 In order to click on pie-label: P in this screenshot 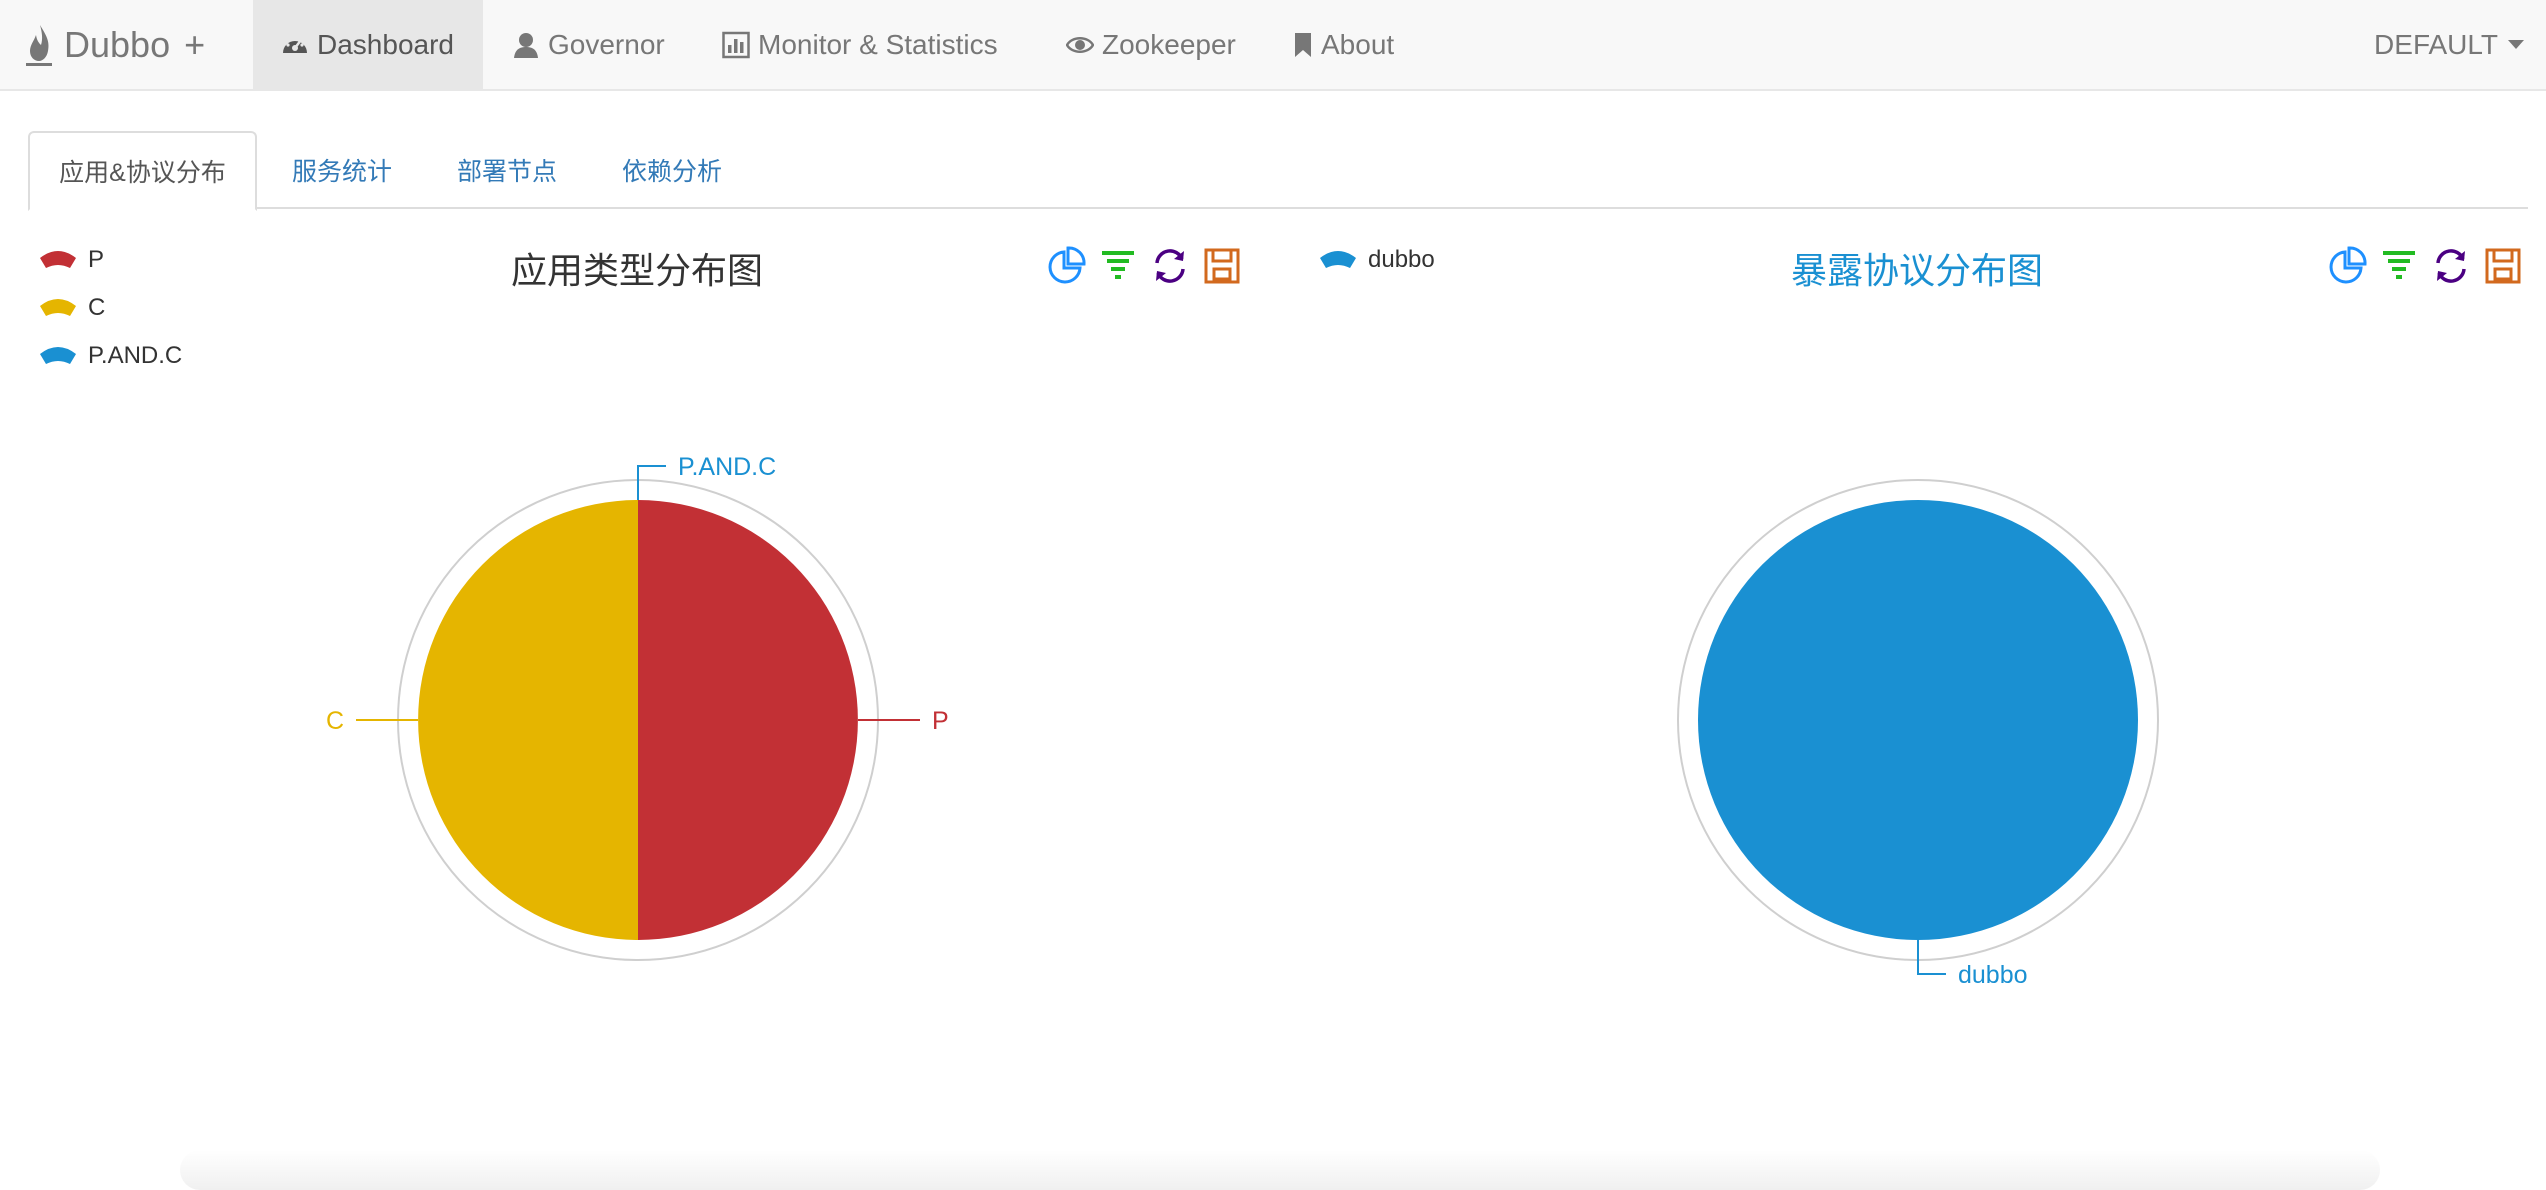, I will do `click(940, 721)`.